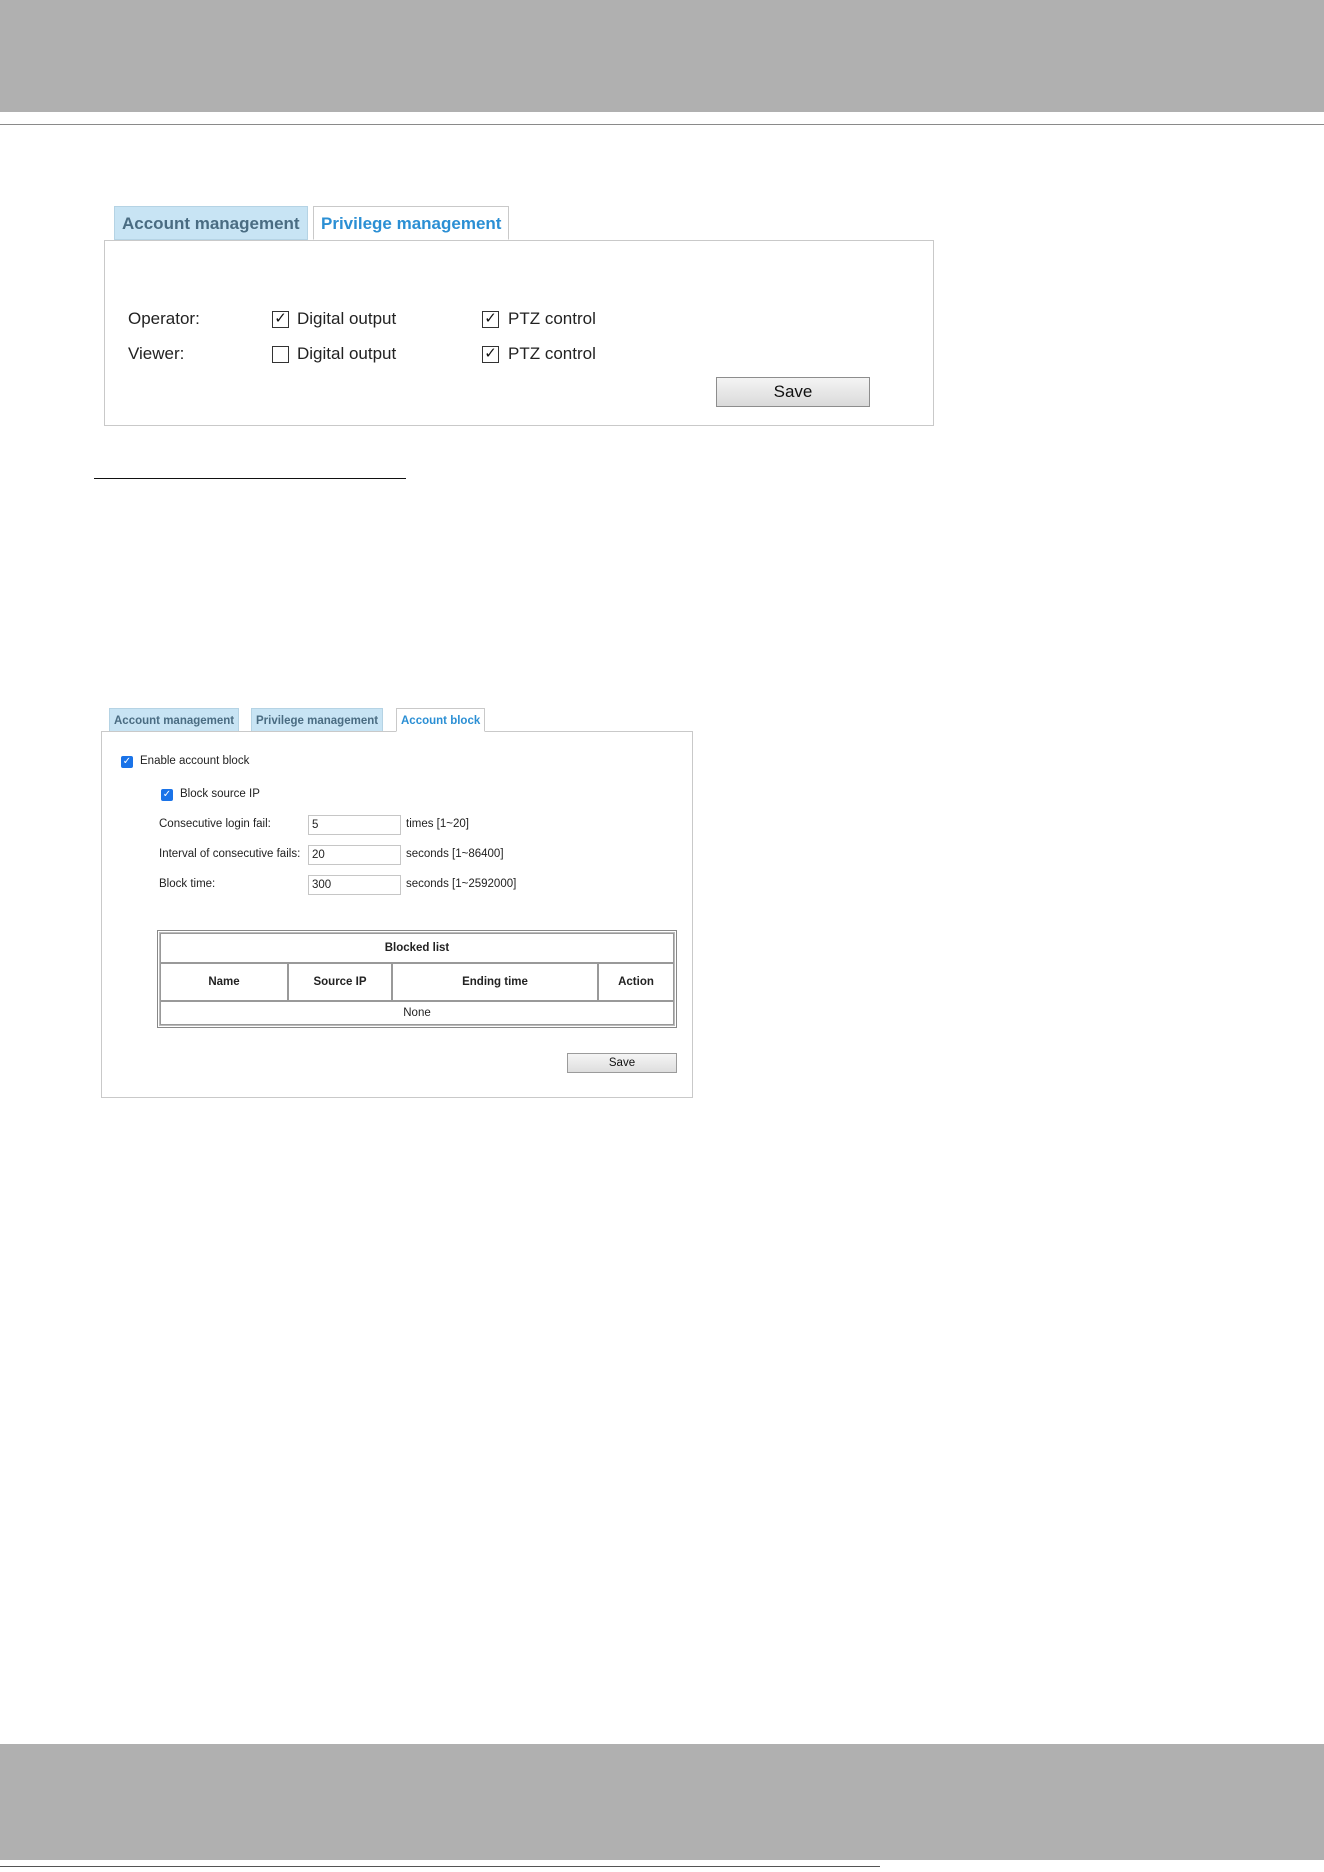 Image resolution: width=1324 pixels, height=1872 pixels. What do you see at coordinates (440, 1866) in the screenshot?
I see `footer-divider` at bounding box center [440, 1866].